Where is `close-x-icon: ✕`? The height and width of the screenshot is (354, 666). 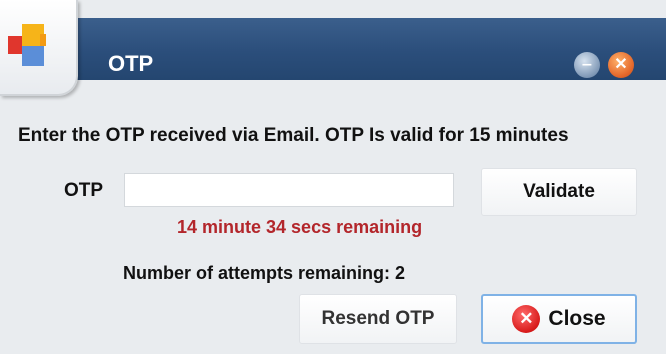 close-x-icon: ✕ is located at coordinates (621, 64).